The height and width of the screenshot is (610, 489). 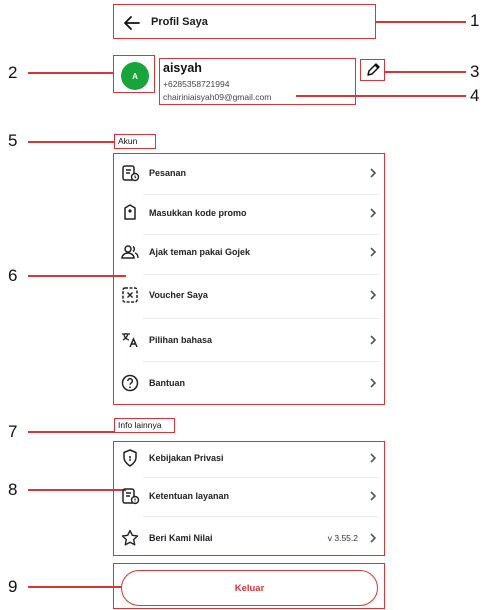 I want to click on callout-number-7: 7, so click(x=13, y=431).